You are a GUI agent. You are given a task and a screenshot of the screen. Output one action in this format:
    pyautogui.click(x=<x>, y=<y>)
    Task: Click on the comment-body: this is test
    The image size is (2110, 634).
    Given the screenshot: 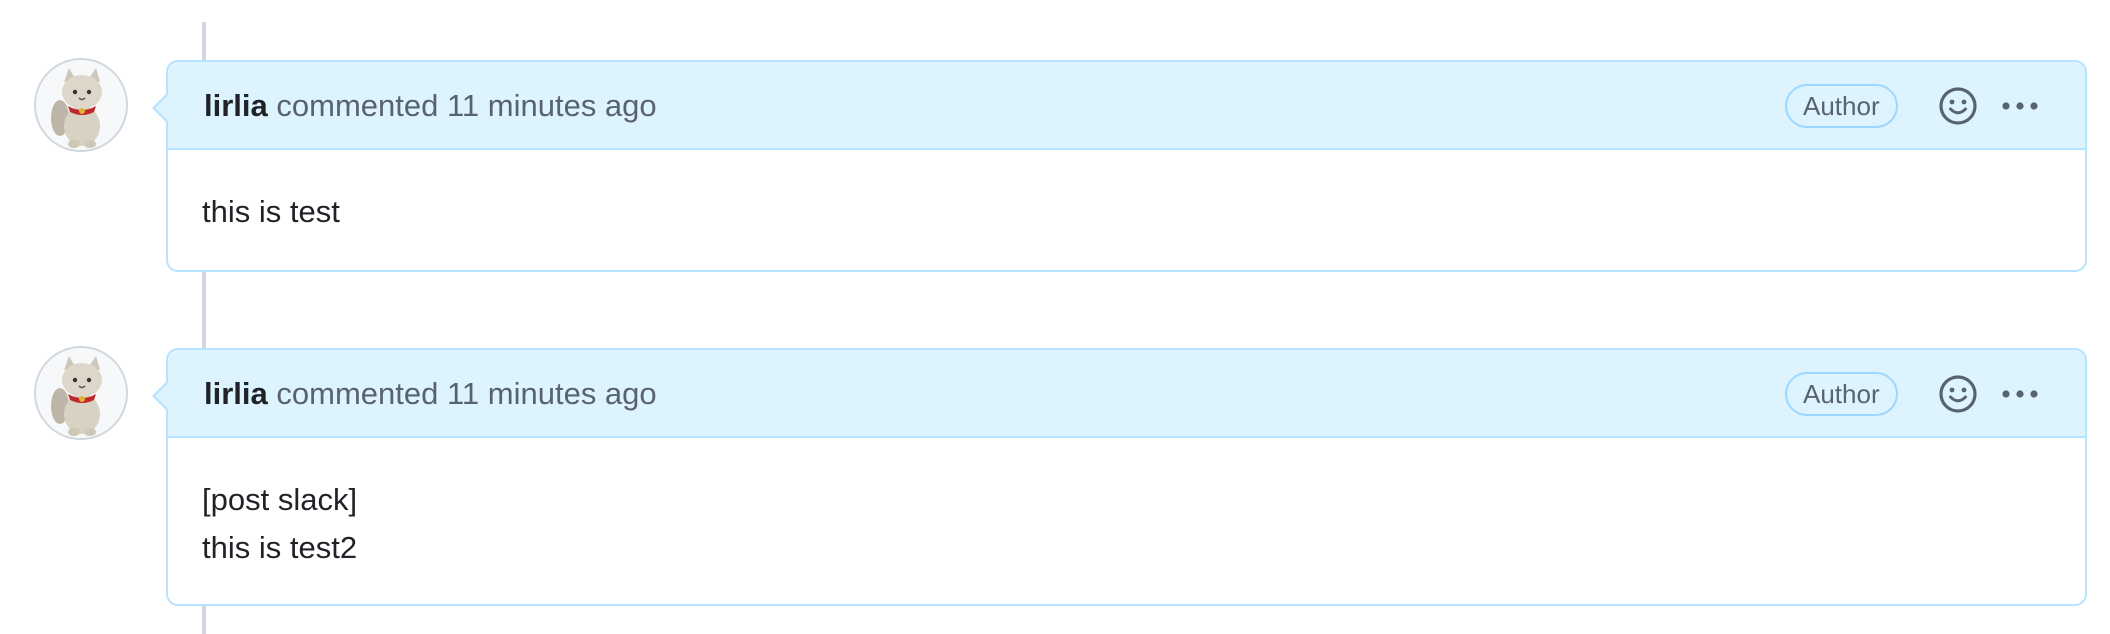 What is the action you would take?
    pyautogui.click(x=1126, y=193)
    